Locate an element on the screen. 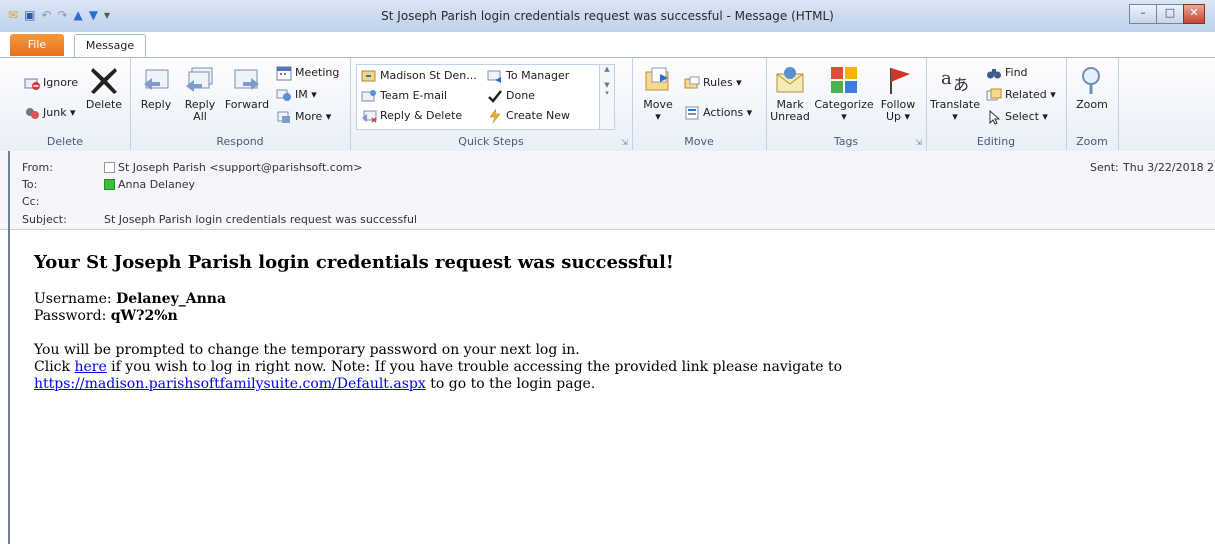 This screenshot has height=544, width=1215. move-button: Move ▾ is located at coordinates (658, 93).